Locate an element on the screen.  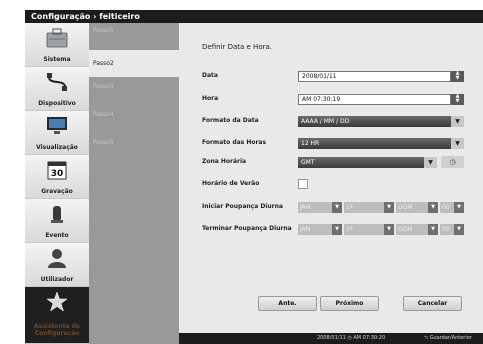
step-item: Passo5 is located at coordinates (134, 148).